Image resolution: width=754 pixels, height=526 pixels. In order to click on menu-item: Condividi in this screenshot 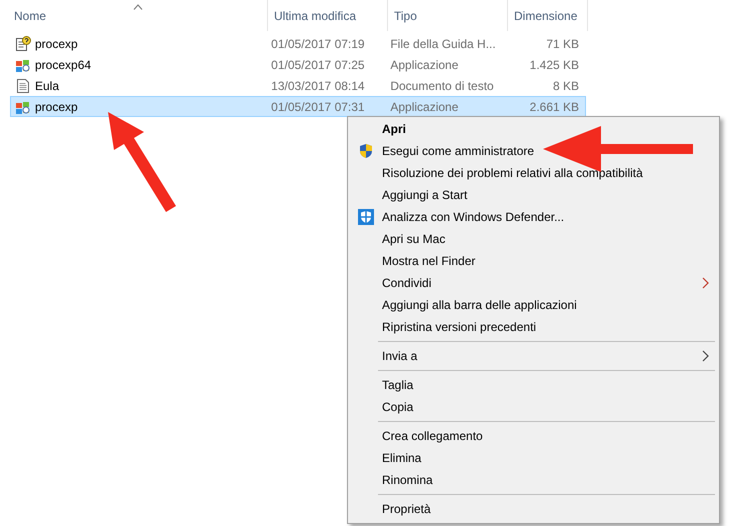, I will do `click(533, 283)`.